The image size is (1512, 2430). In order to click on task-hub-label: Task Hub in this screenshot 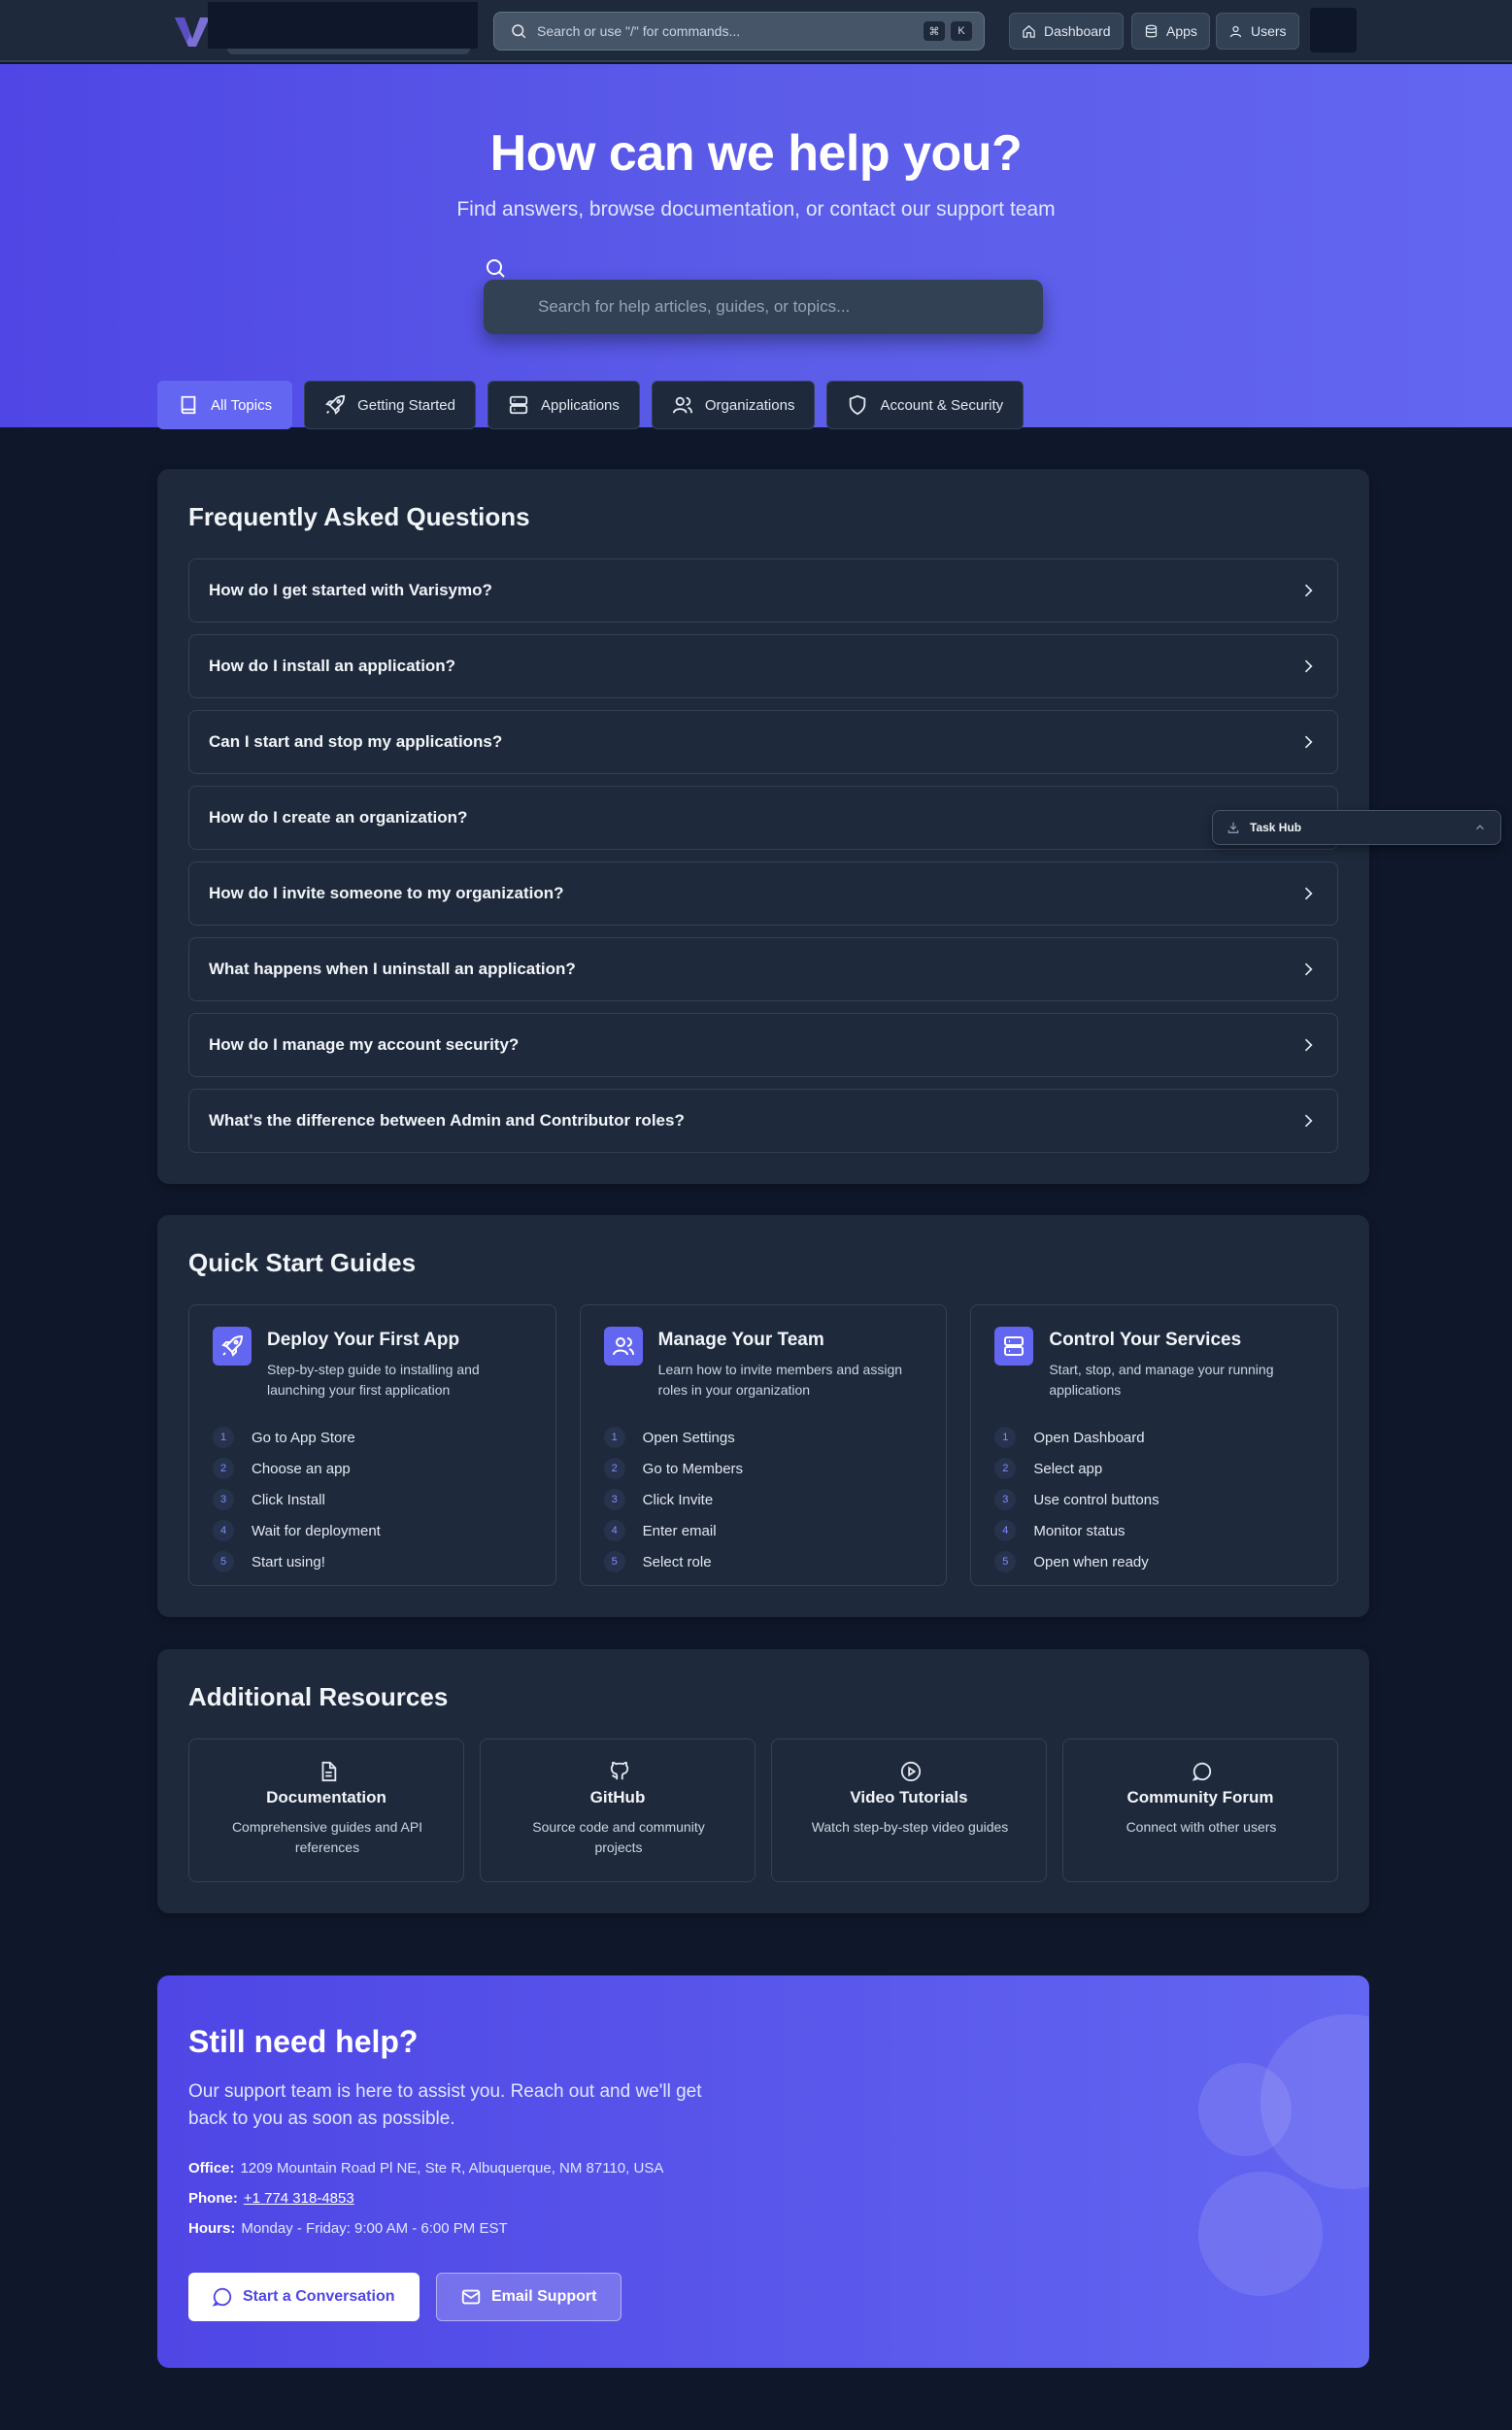, I will do `click(1276, 827)`.